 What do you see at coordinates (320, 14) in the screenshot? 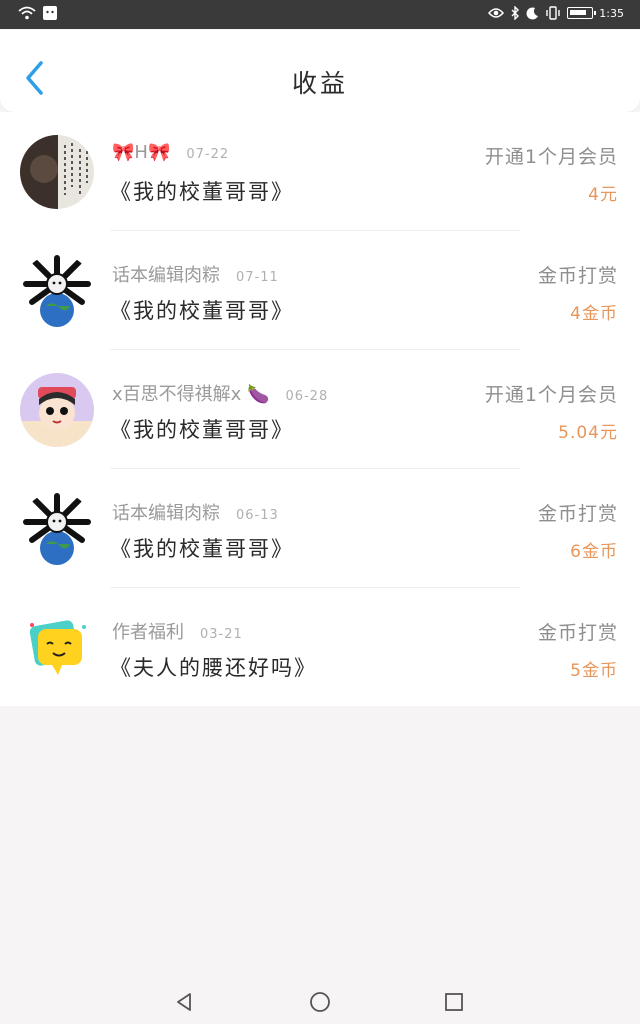
I see `status-bar: 1:35` at bounding box center [320, 14].